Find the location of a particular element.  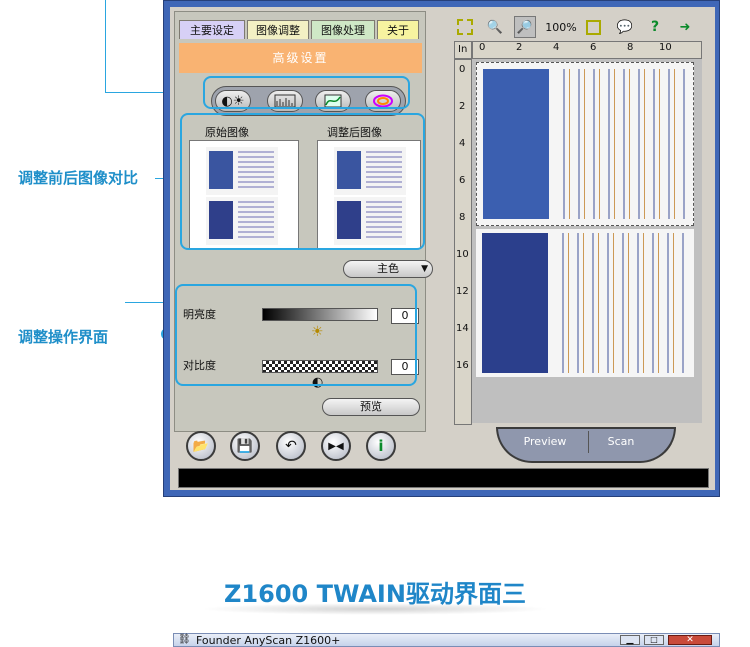

save-button: 💾 is located at coordinates (245, 446).